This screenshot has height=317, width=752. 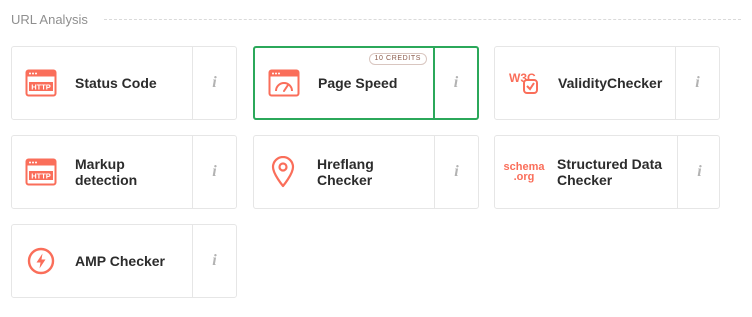 I want to click on card-main: AMP Checker, so click(x=102, y=261).